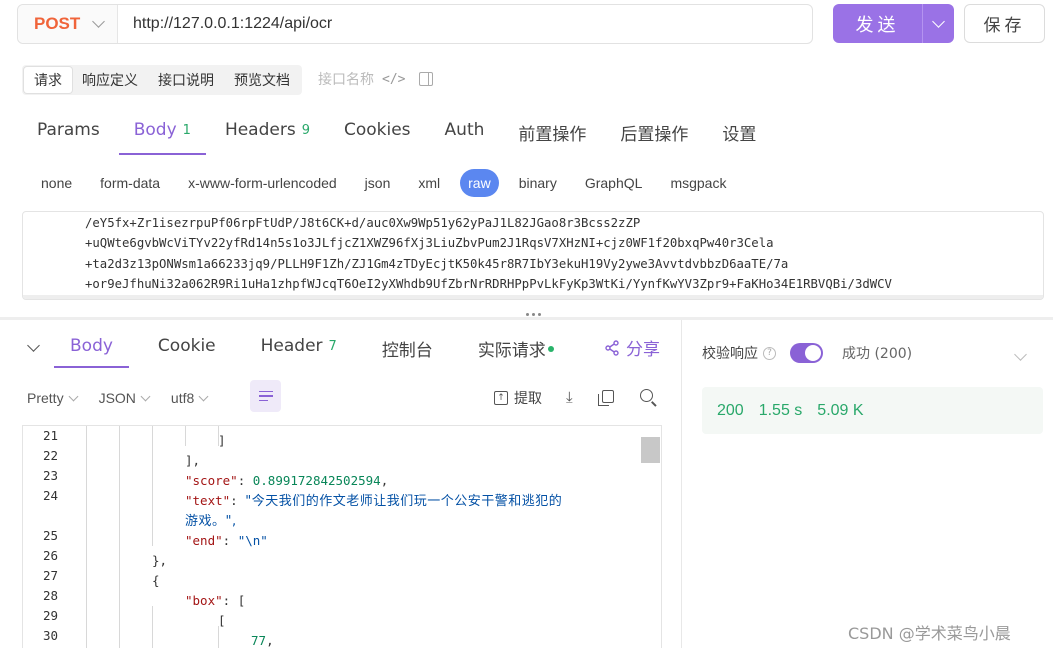 Image resolution: width=1053 pixels, height=648 pixels. What do you see at coordinates (538, 183) in the screenshot?
I see `body-type-binary: binary` at bounding box center [538, 183].